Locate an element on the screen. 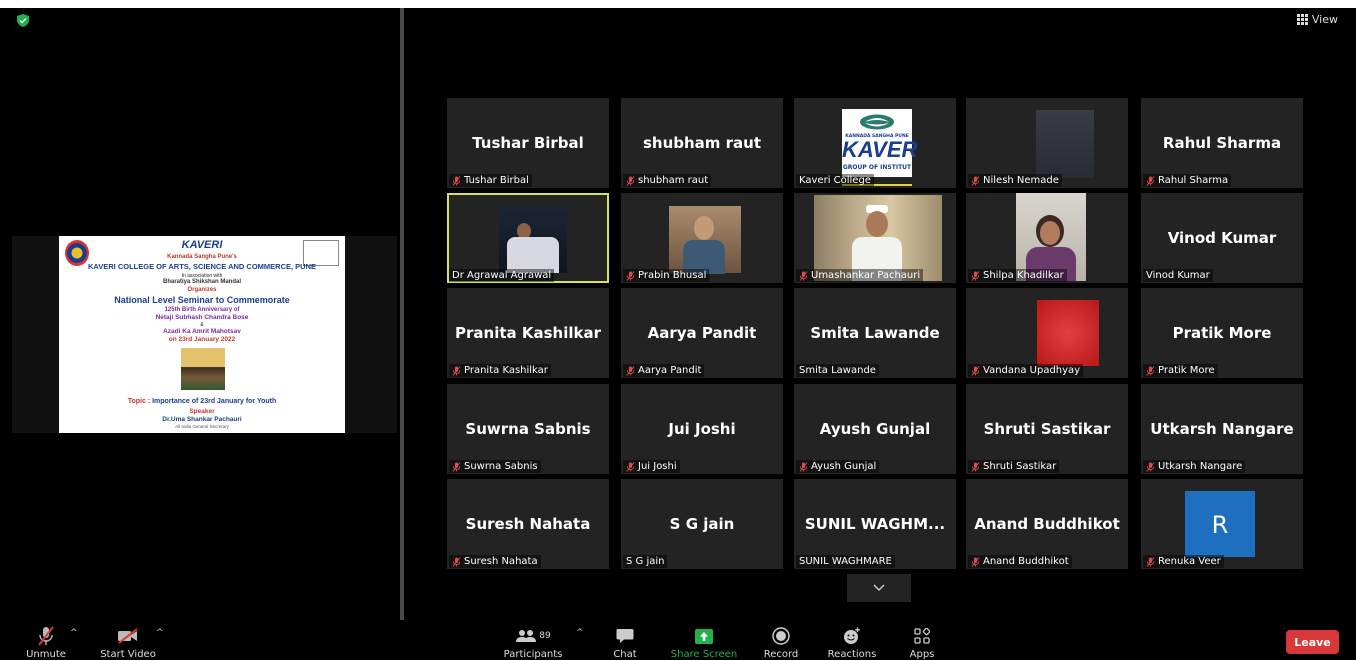  participant-tile: Jui Joshi Jui Joshi is located at coordinates (702, 429).